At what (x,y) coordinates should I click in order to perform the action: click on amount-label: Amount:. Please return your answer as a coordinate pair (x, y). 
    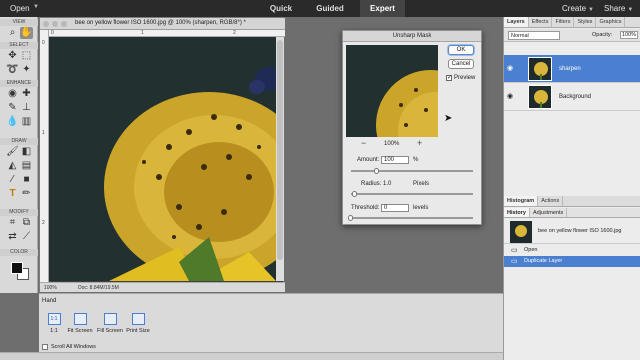
    Looking at the image, I should click on (368, 160).